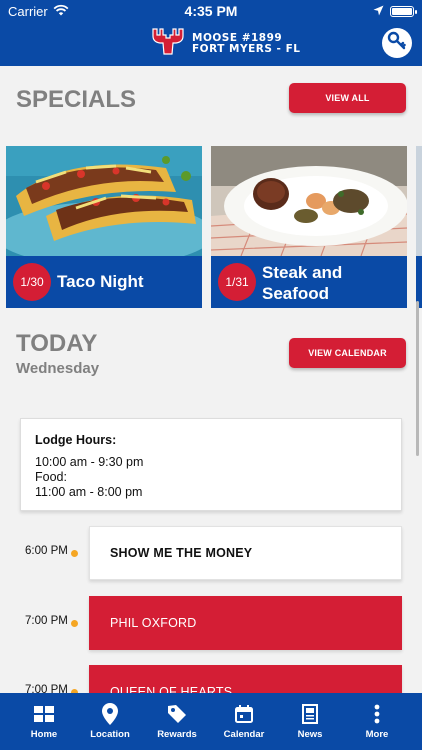 Image resolution: width=422 pixels, height=750 pixels. I want to click on lodge-hours-line: 10:00 am - 9:30 pm, so click(89, 462).